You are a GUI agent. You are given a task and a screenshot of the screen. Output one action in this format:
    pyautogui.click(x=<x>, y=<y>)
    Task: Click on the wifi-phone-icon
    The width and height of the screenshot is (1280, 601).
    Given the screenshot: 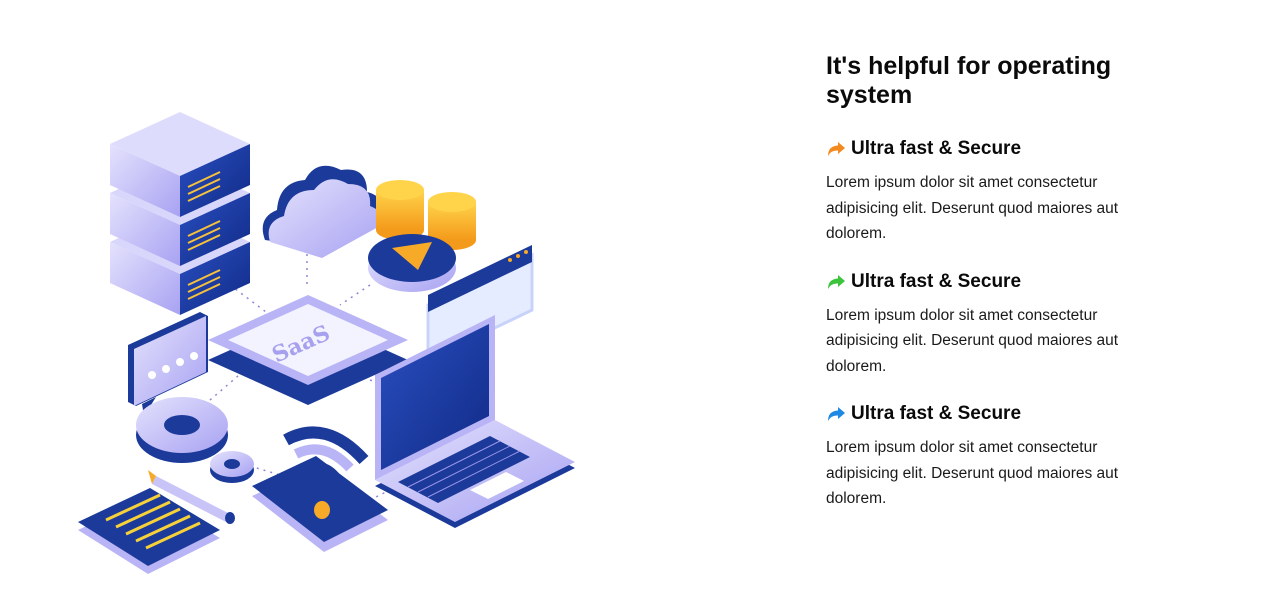 What is the action you would take?
    pyautogui.click(x=320, y=489)
    